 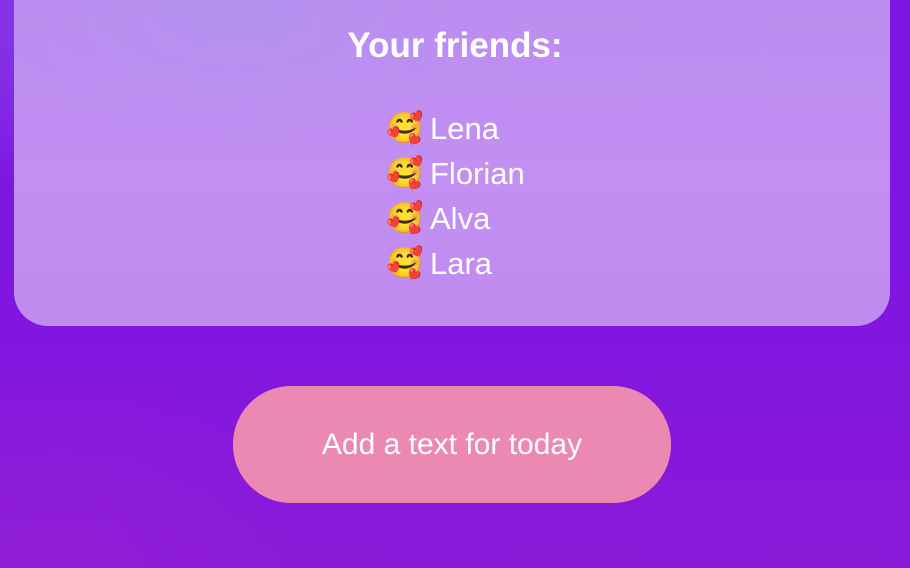 I want to click on friend-item: 🥰 Lena, so click(x=455, y=128).